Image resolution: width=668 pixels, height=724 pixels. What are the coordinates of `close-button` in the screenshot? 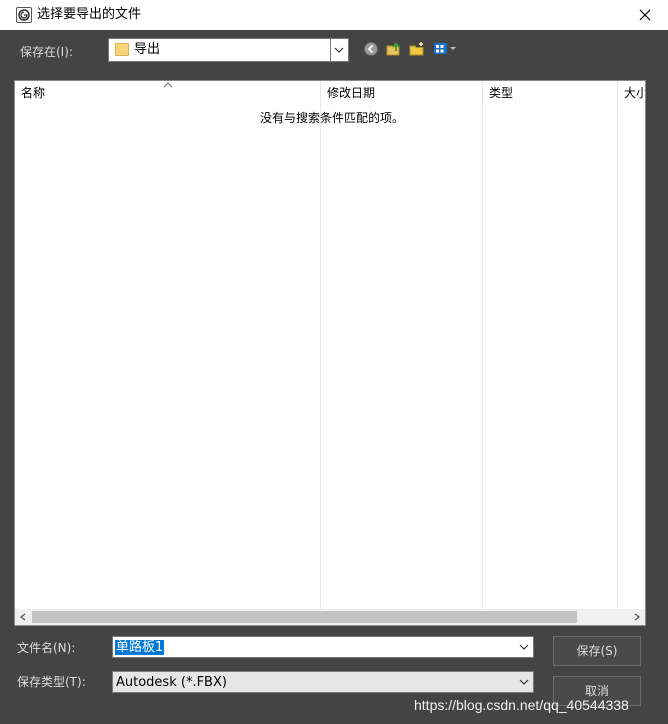 It's located at (645, 15).